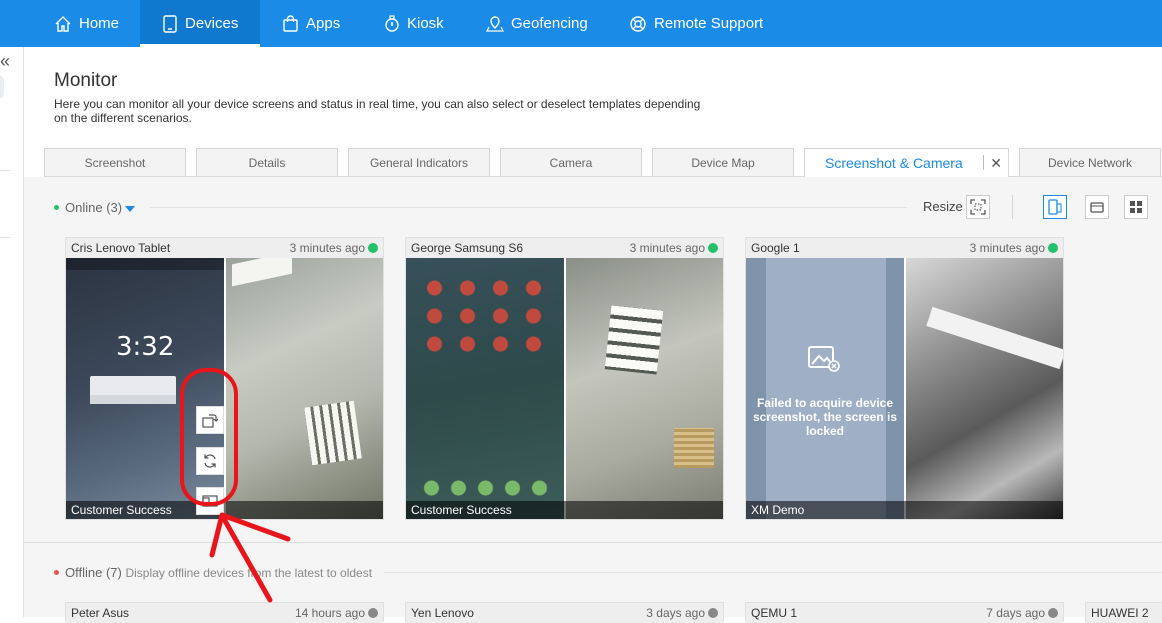  Describe the element at coordinates (442, 613) in the screenshot. I see `device-name: Yen Lenovo` at that location.